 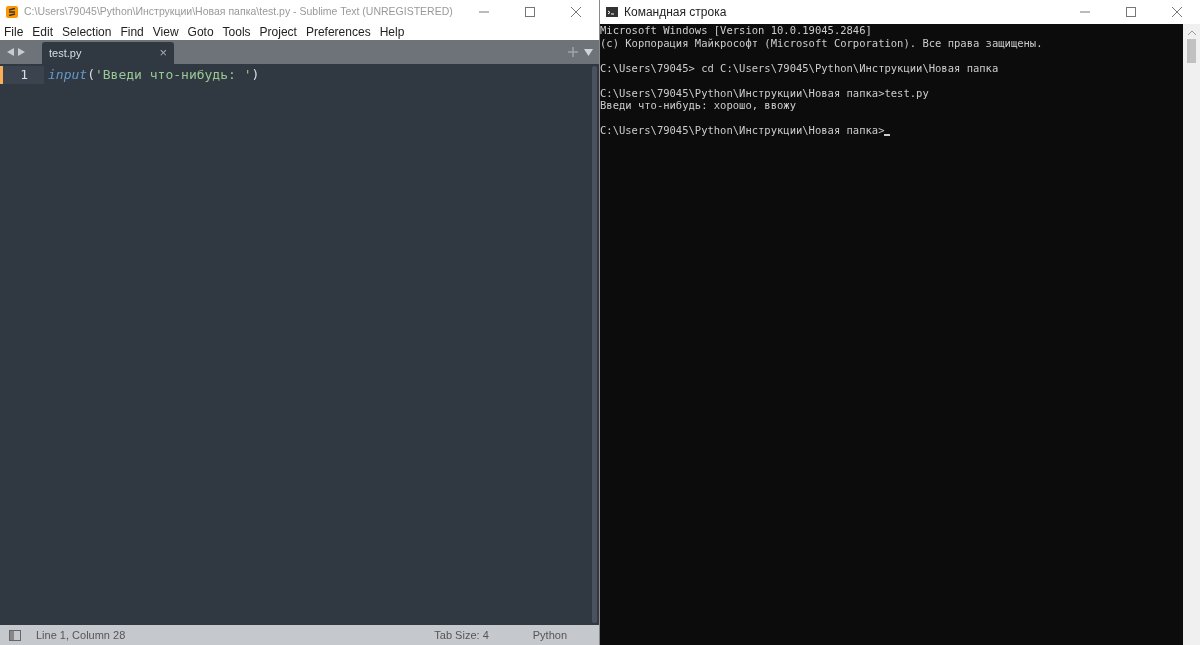 I want to click on menu-item: Preferences, so click(x=338, y=32).